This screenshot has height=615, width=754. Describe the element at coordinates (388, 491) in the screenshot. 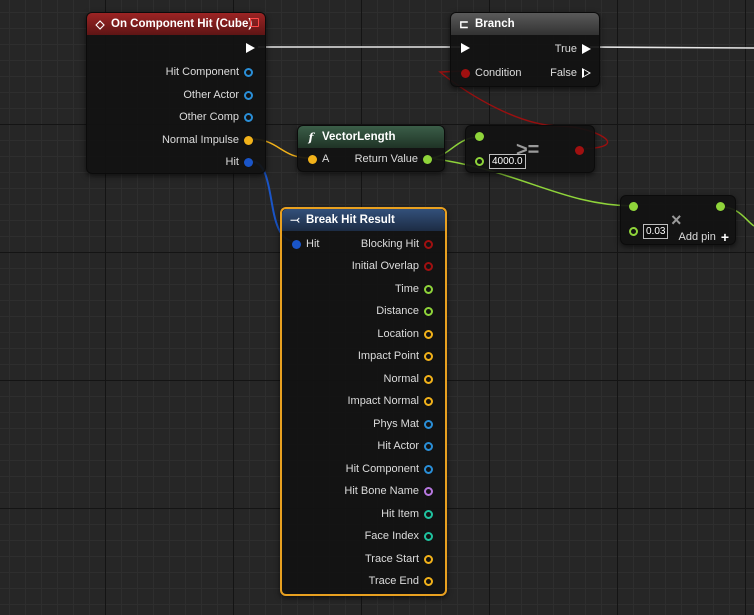

I see `break-pin-hit-bone-name: Hit Bone Name` at that location.